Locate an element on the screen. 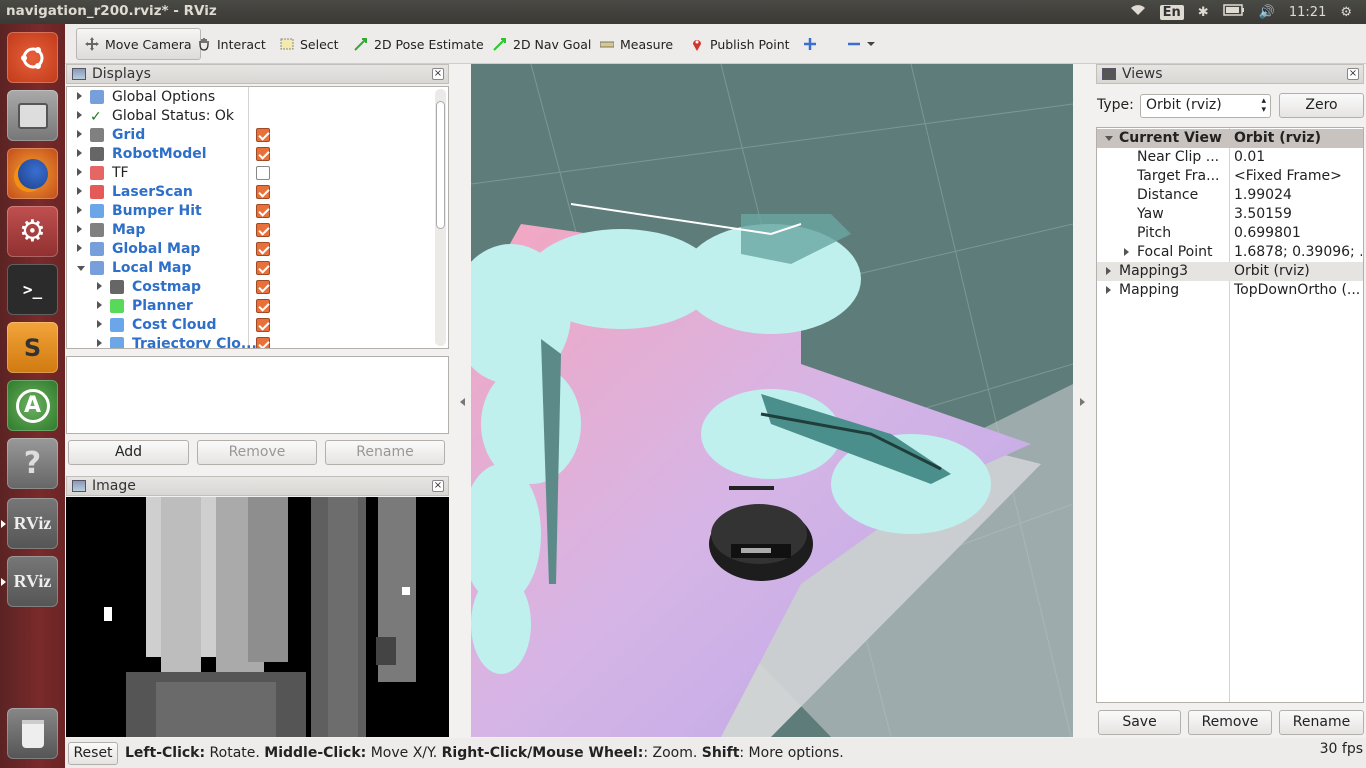 The image size is (1366, 768). display-item: TF is located at coordinates (251, 173).